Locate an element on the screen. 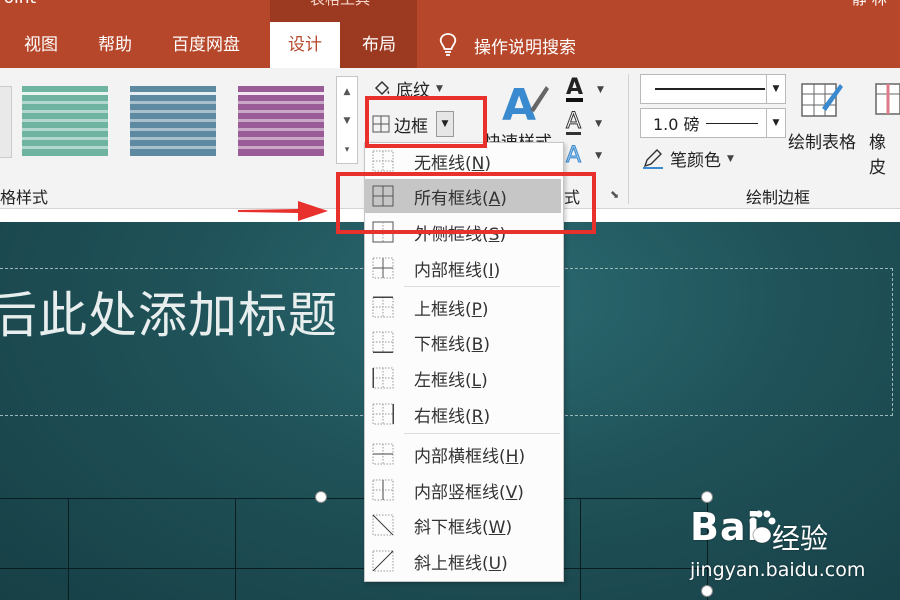  app-name: Point is located at coordinates (18, 4).